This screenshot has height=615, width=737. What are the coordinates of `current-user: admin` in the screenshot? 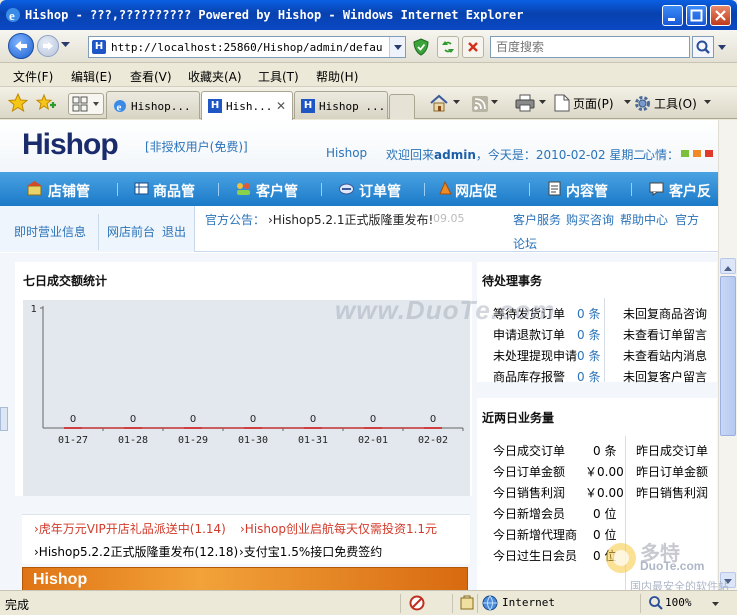 It's located at (455, 155).